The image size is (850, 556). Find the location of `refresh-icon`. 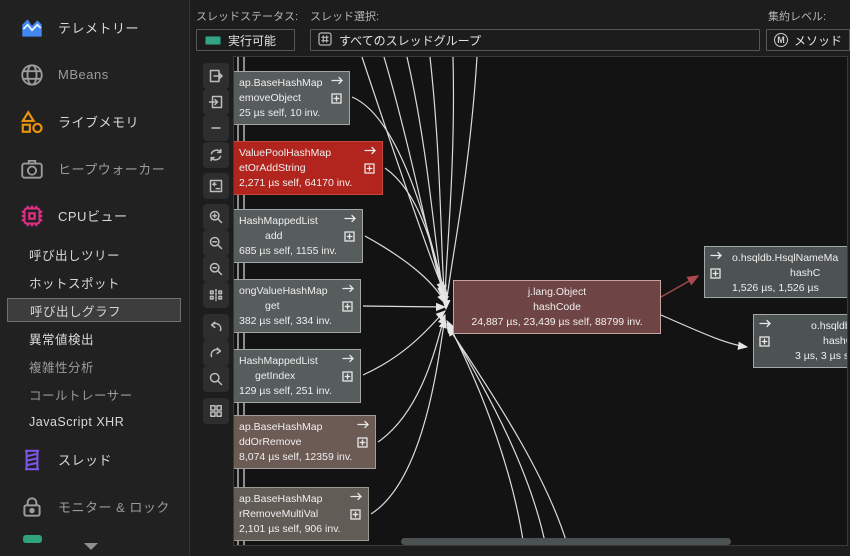

refresh-icon is located at coordinates (216, 155).